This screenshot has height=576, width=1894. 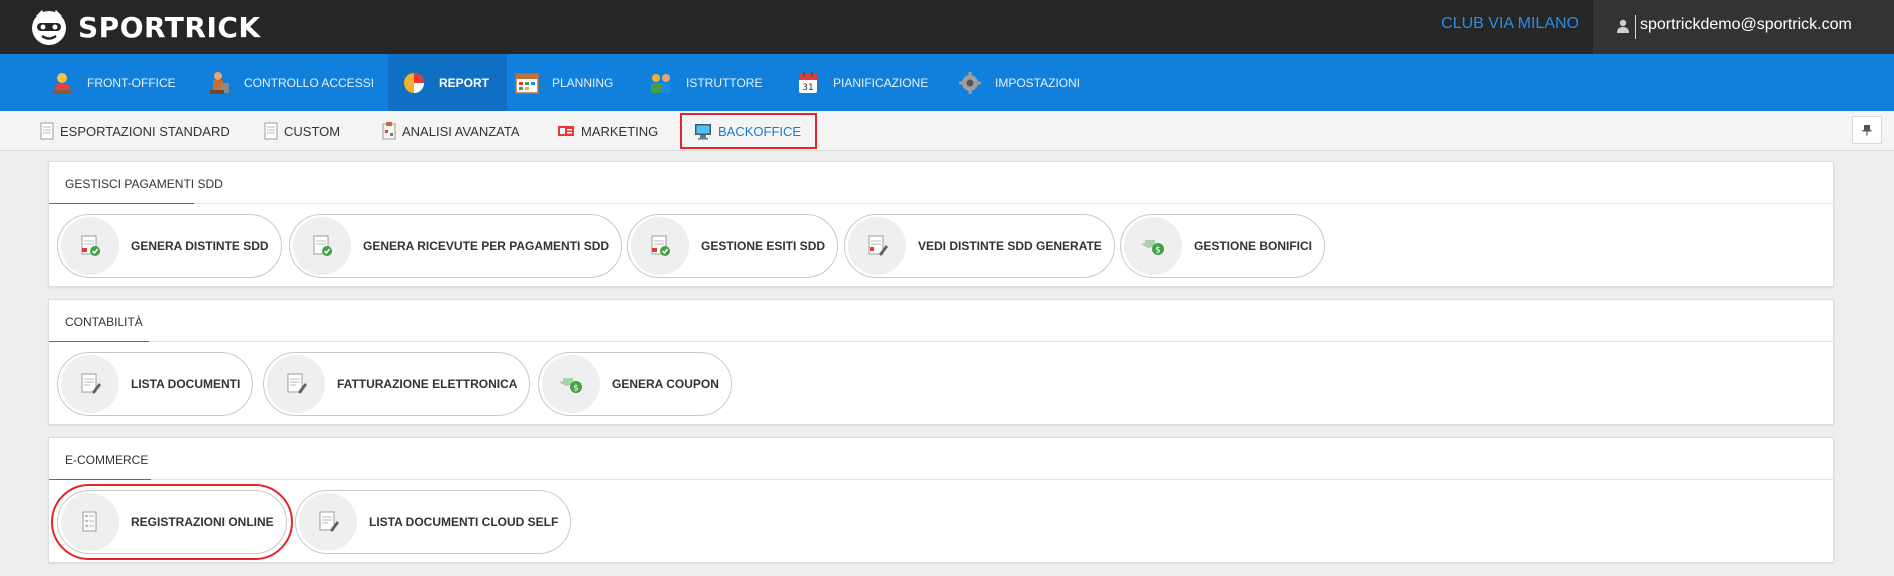 What do you see at coordinates (1038, 82) in the screenshot?
I see `nav-label: IMPOSTAZIONI` at bounding box center [1038, 82].